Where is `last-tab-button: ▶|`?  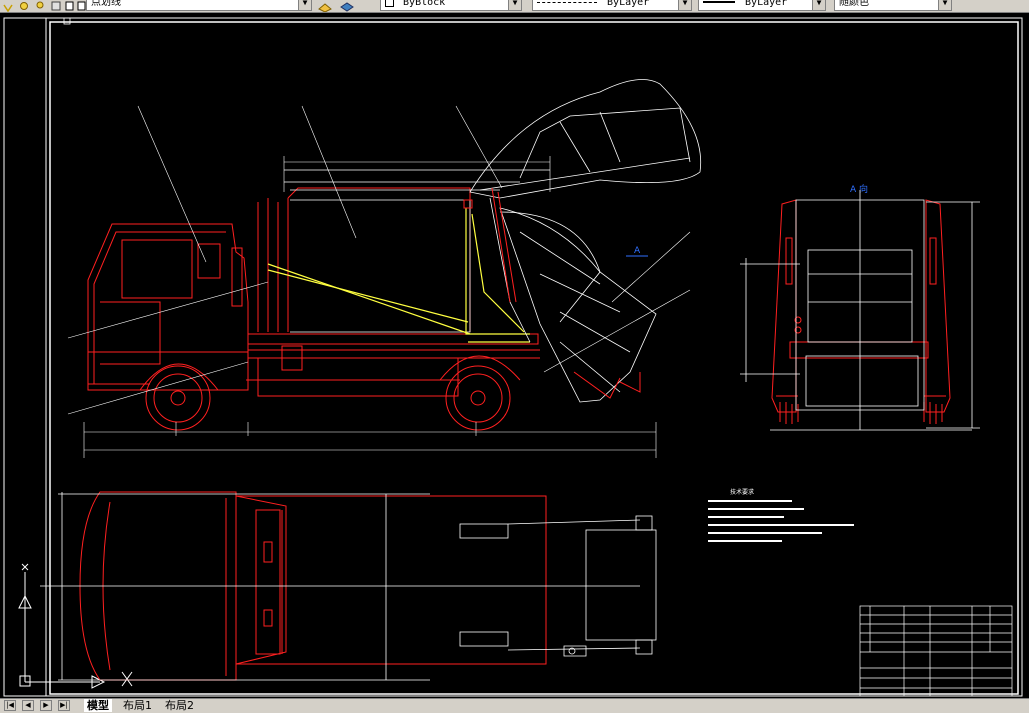 last-tab-button: ▶| is located at coordinates (64, 705).